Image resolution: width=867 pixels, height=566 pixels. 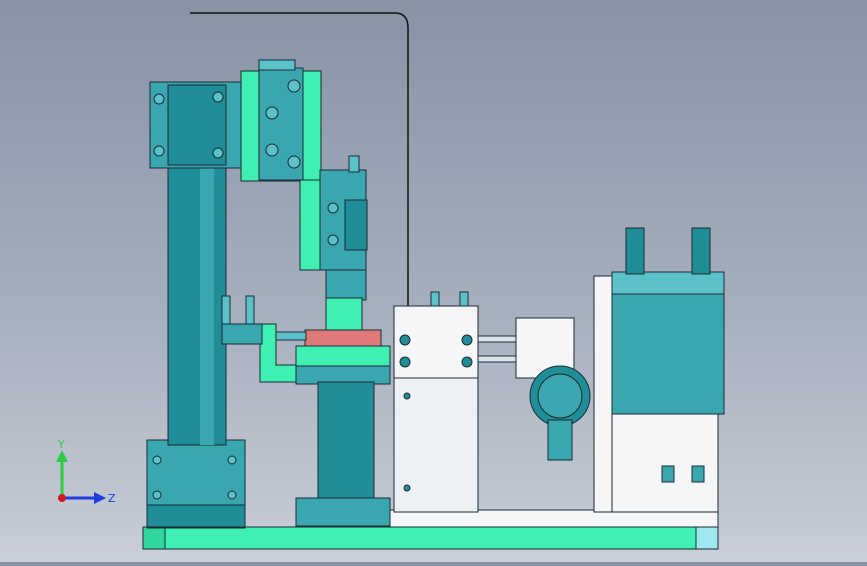 What do you see at coordinates (62, 498) in the screenshot?
I see `origin-dot` at bounding box center [62, 498].